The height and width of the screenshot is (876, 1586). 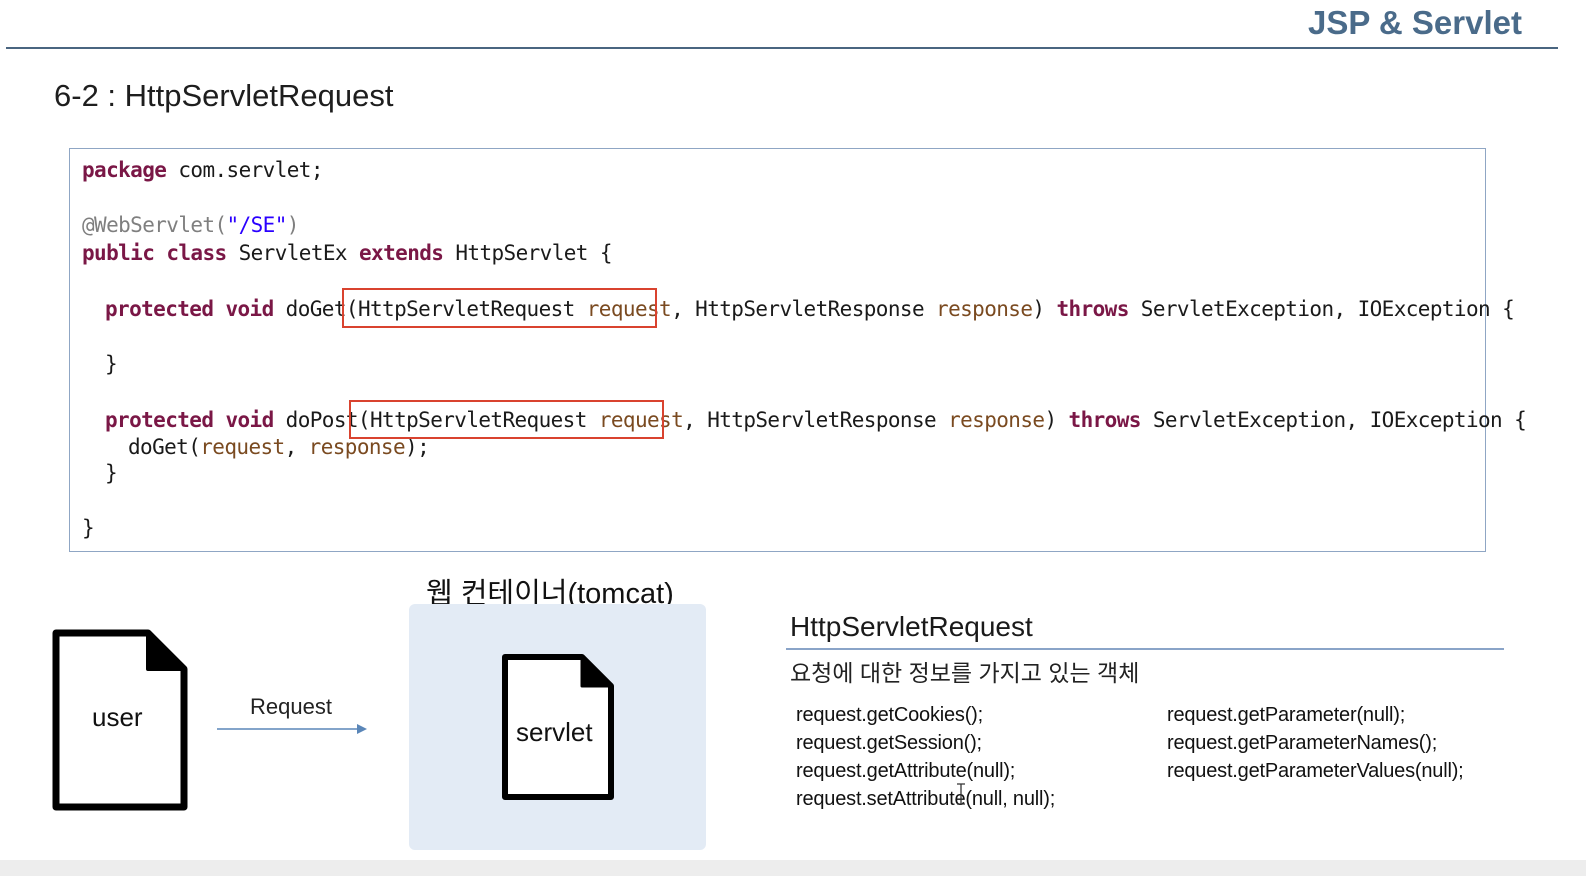 I want to click on code-line-doget-close: }, so click(x=111, y=364).